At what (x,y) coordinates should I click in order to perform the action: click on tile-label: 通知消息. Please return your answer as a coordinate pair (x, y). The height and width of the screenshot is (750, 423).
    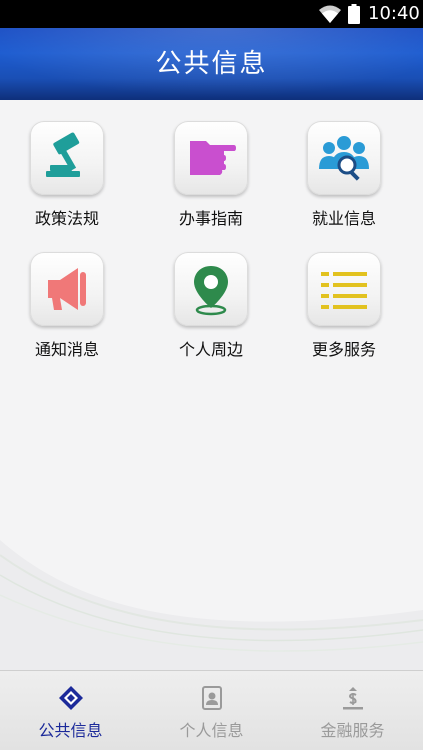
    Looking at the image, I should click on (66, 349).